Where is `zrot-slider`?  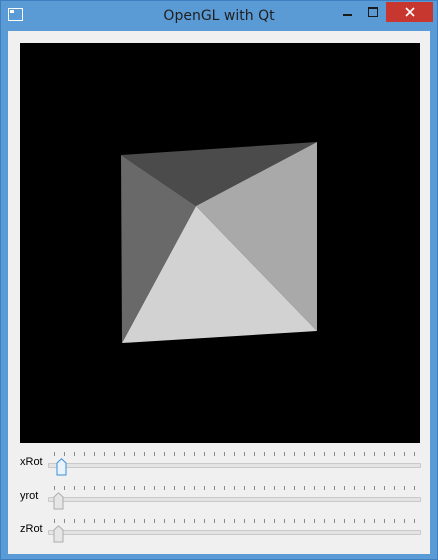
zrot-slider is located at coordinates (234, 530).